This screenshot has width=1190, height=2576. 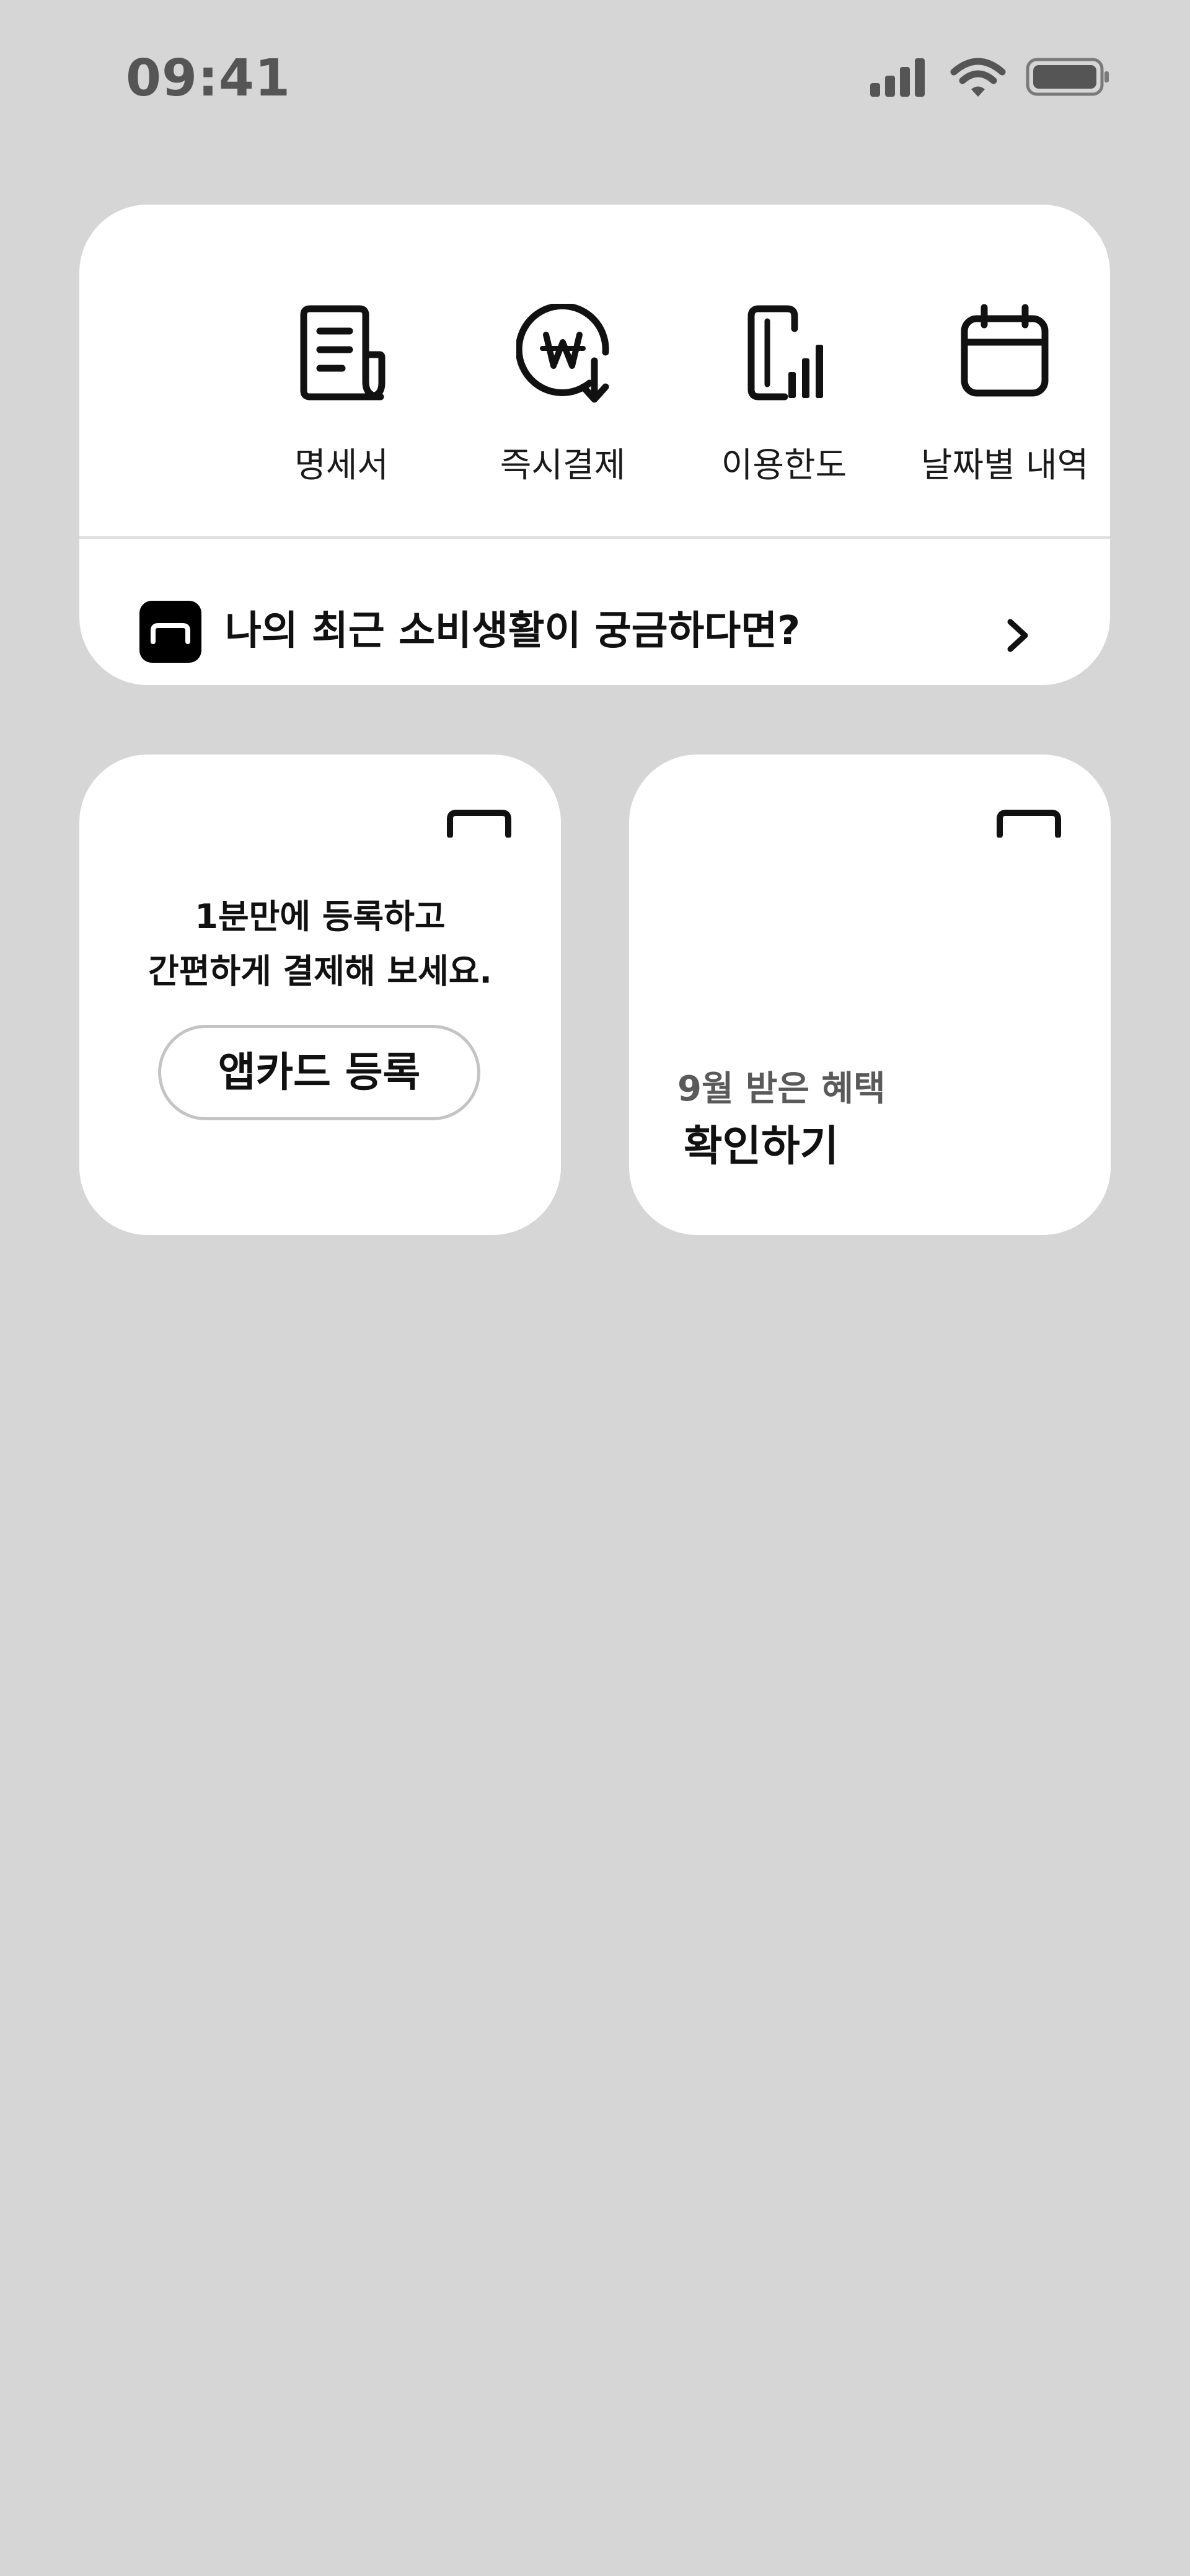 I want to click on benefit-subtitle: 9월 받은 혜택, so click(x=781, y=1089).